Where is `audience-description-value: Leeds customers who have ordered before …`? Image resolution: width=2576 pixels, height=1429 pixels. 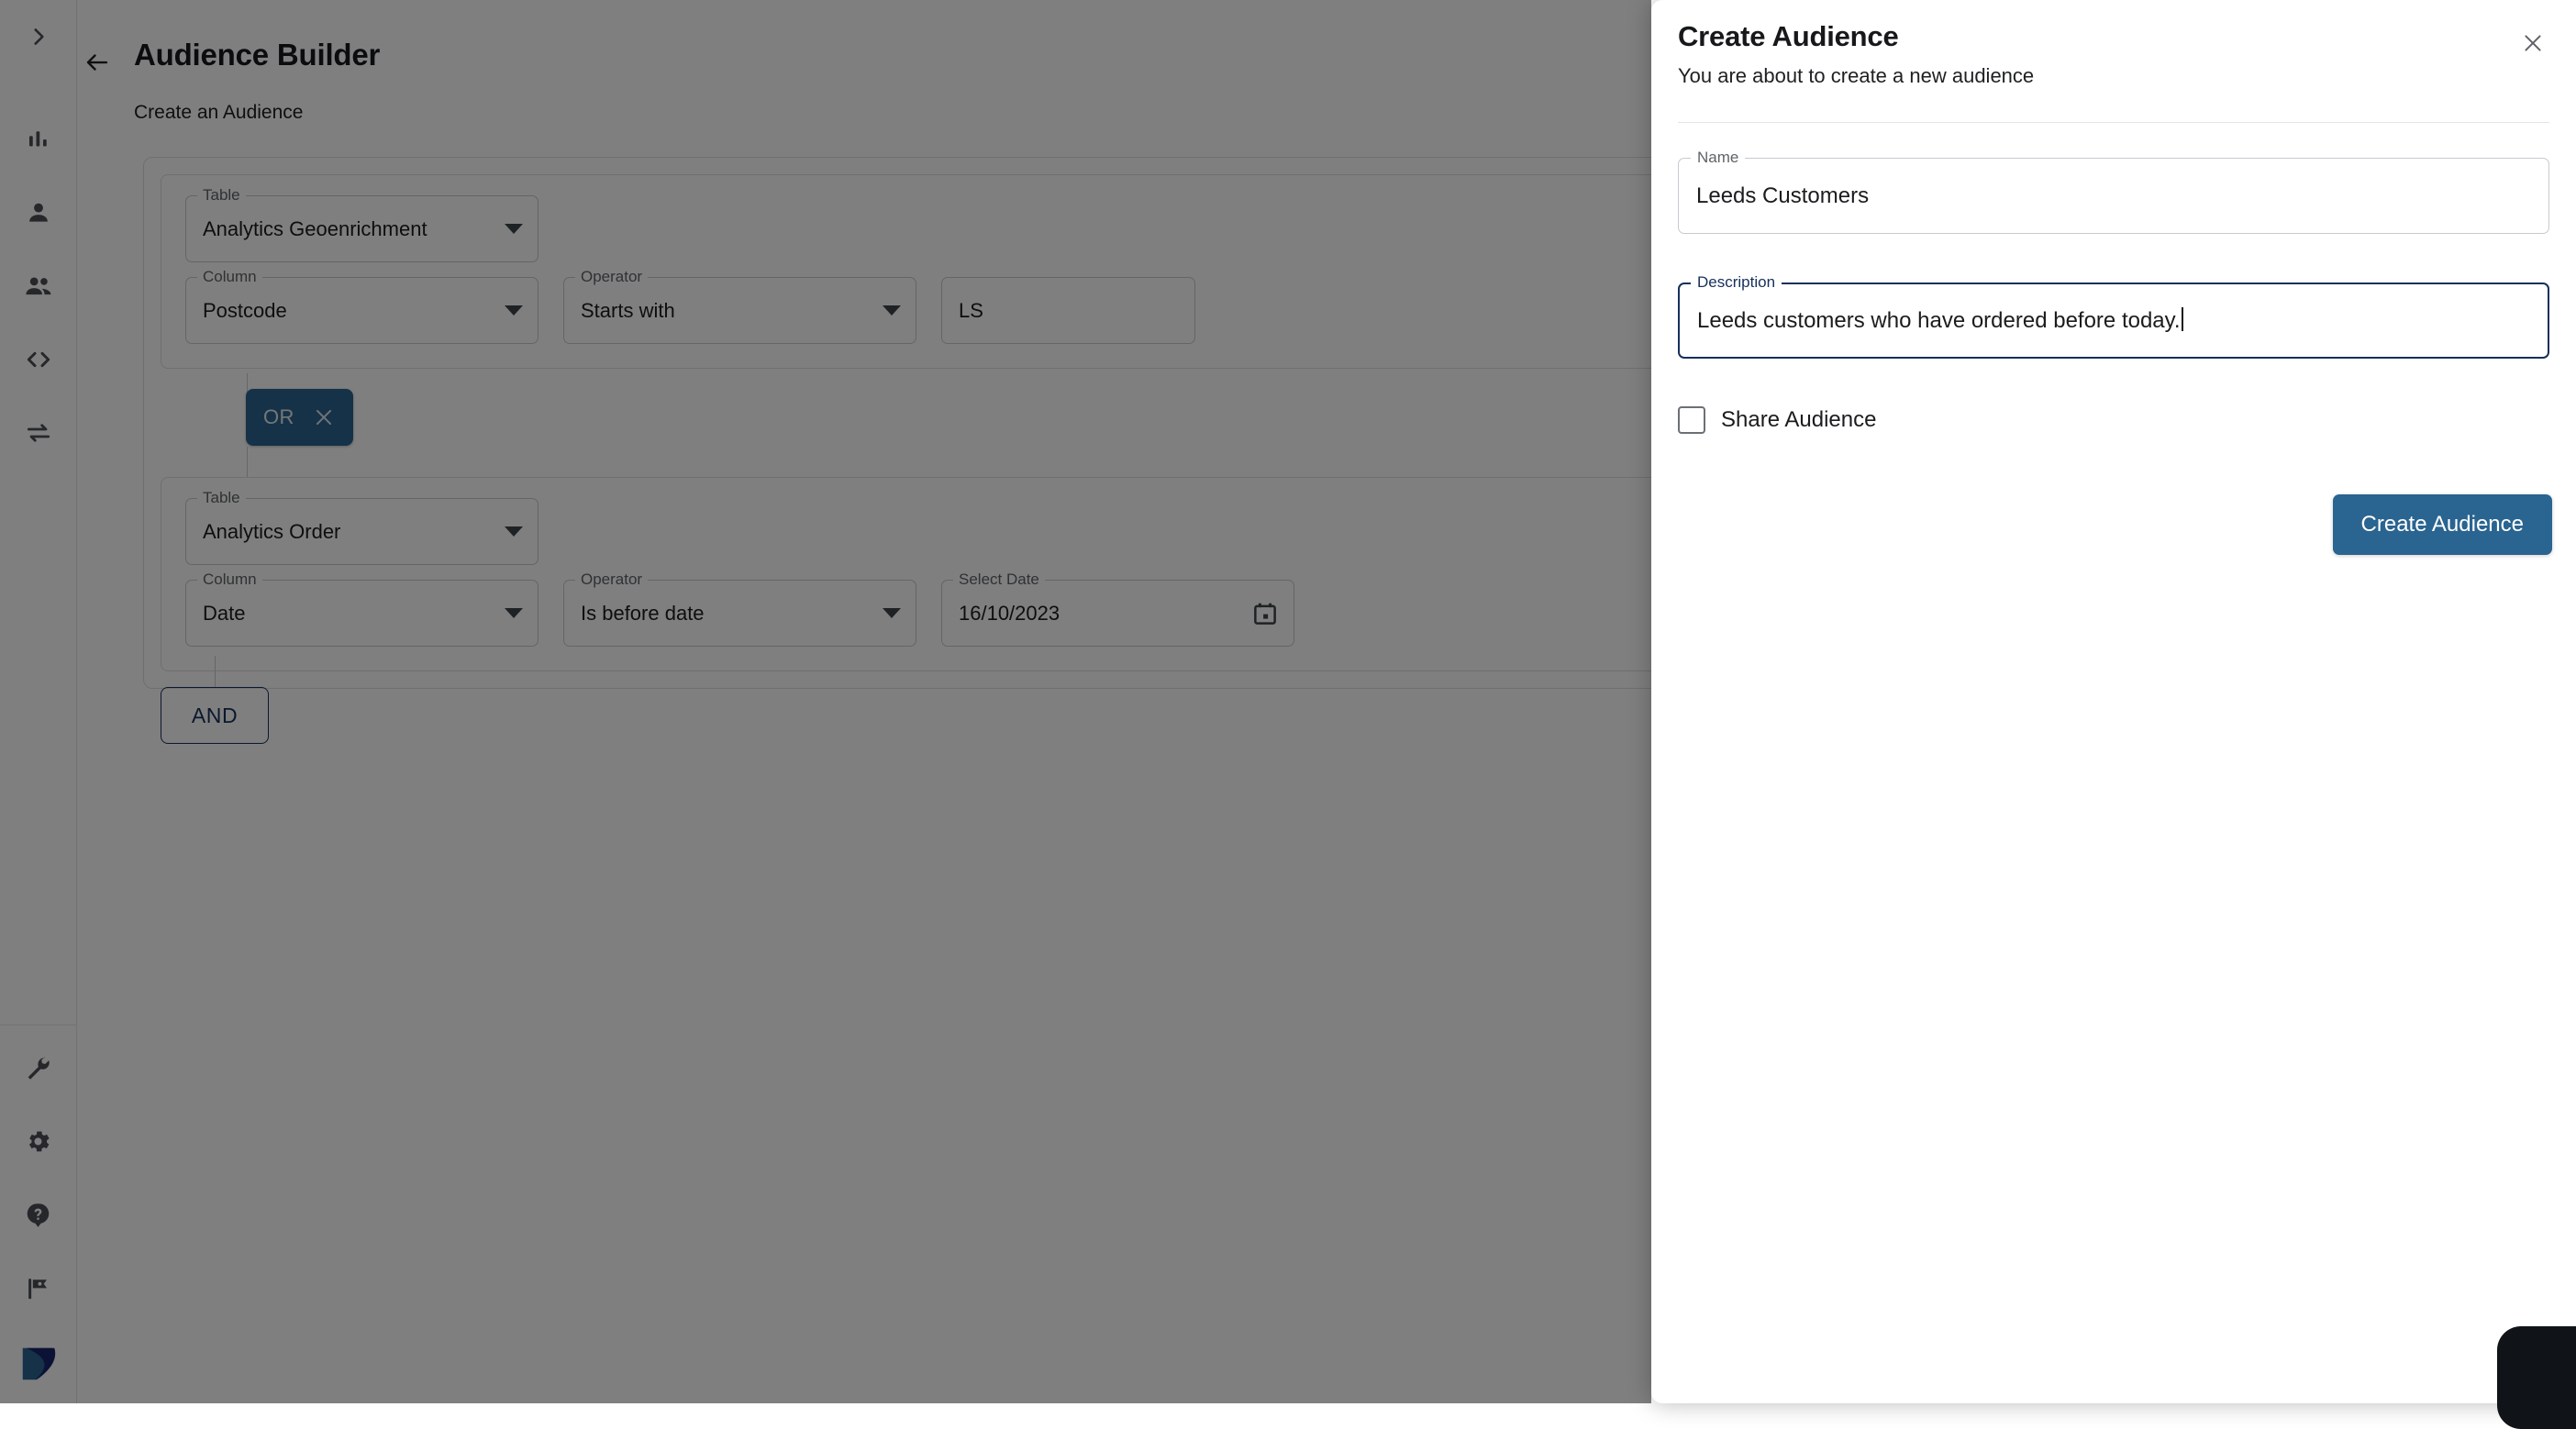 audience-description-value: Leeds customers who have ordered before … is located at coordinates (1939, 320).